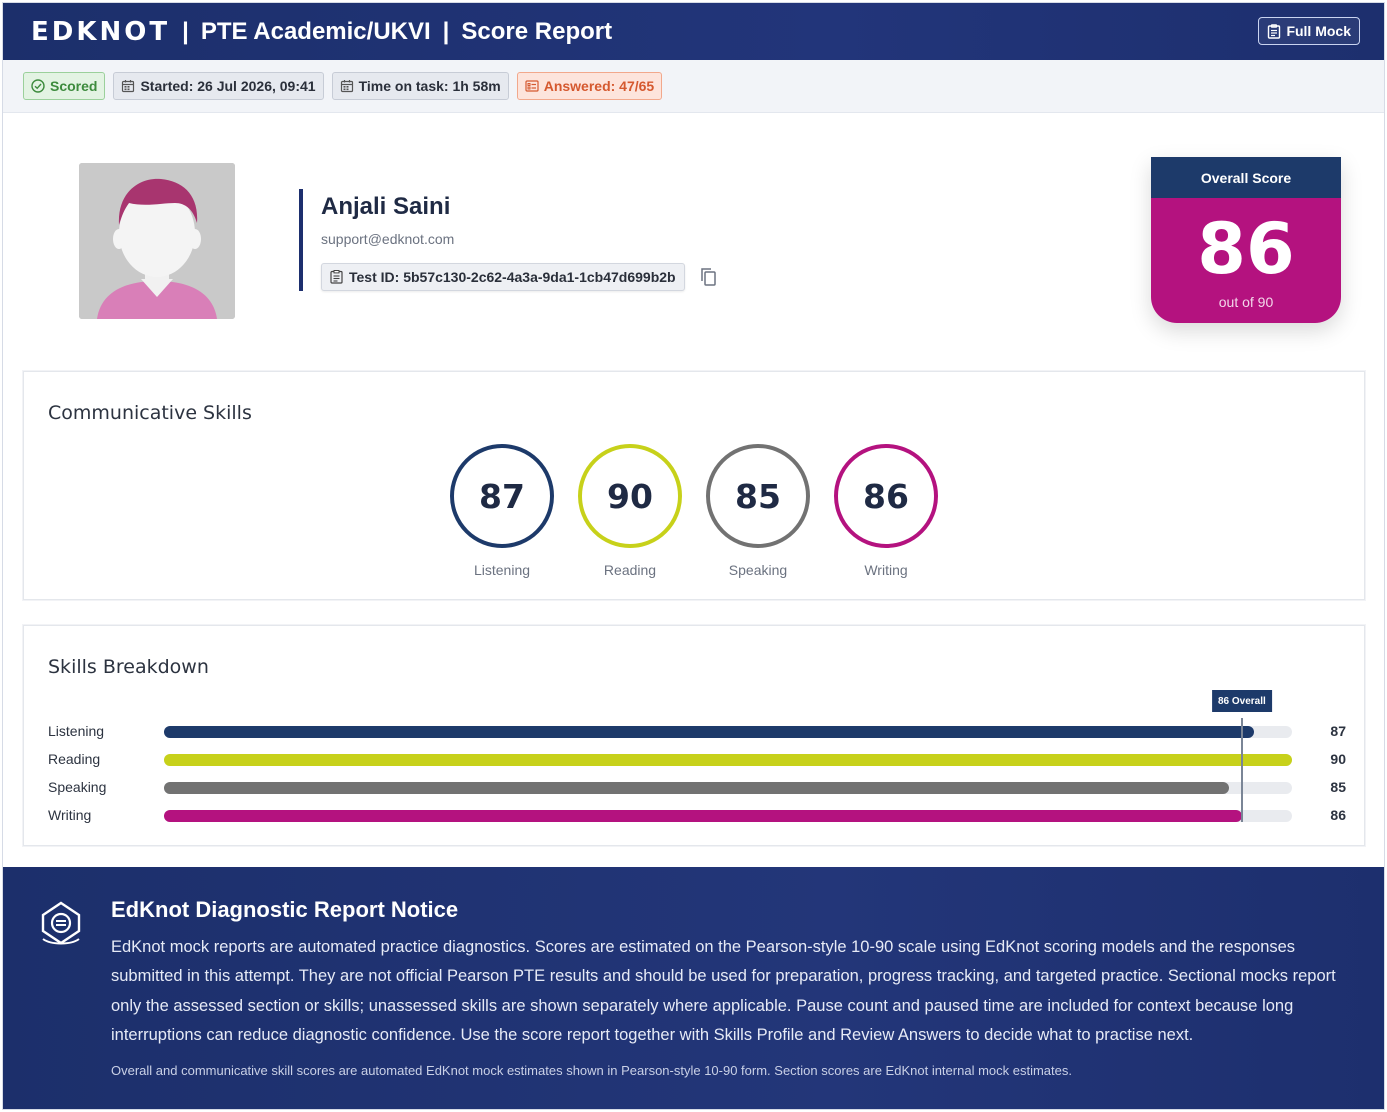  What do you see at coordinates (285, 909) in the screenshot?
I see `notice-title: EdKnot Diagnostic Report Notice` at bounding box center [285, 909].